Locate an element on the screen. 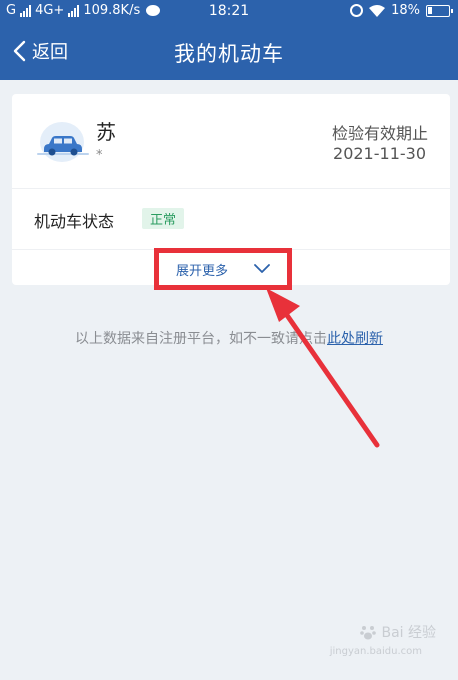 The width and height of the screenshot is (458, 680). page-title: 我的机动车 is located at coordinates (229, 54).